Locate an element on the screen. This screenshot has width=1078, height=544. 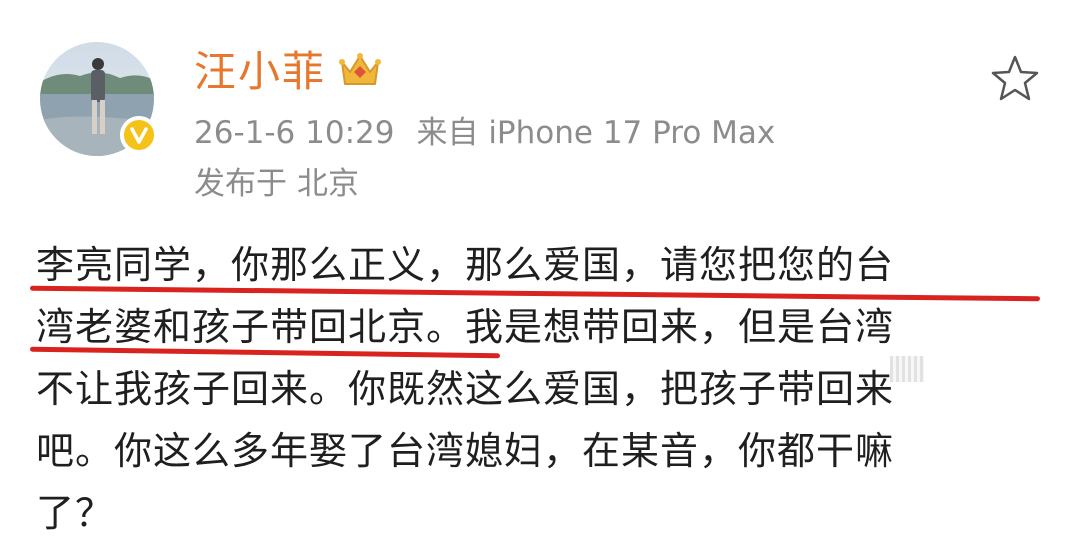
verified-badge-icon is located at coordinates (139, 135).